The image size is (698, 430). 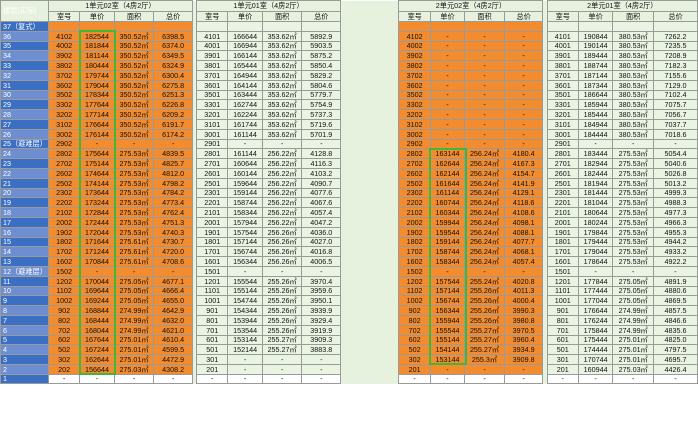 What do you see at coordinates (414, 85) in the screenshot?
I see `table-cell: 3602` at bounding box center [414, 85].